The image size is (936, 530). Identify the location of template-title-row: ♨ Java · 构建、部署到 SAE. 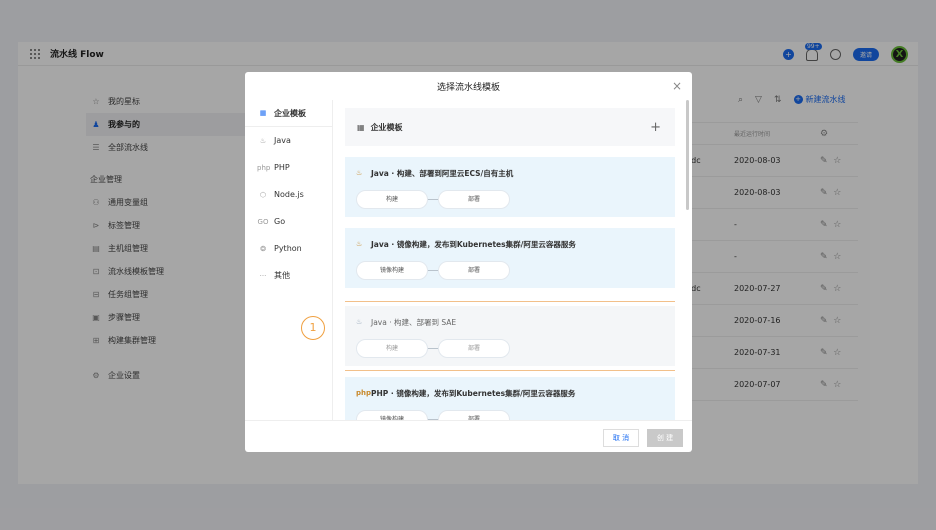
(510, 322).